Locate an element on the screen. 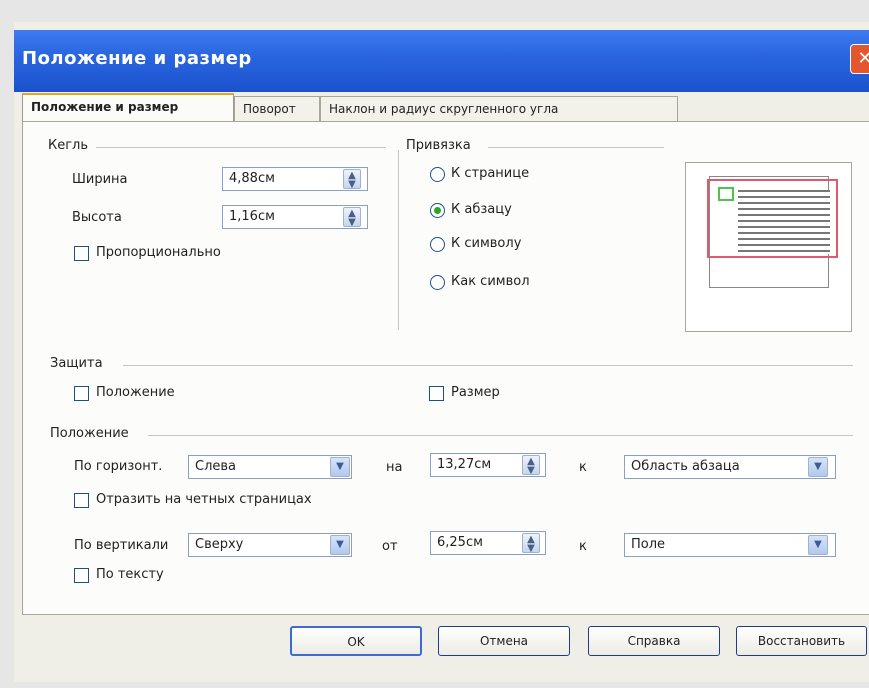 Image resolution: width=869 pixels, height=688 pixels. width-spinner-icon: ▲ ▼ is located at coordinates (352, 179).